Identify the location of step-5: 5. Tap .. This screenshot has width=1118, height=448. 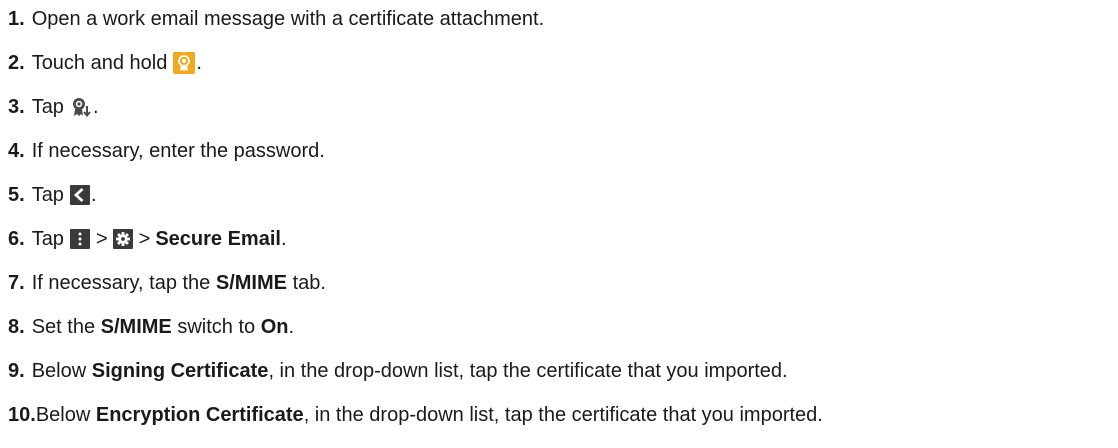
(52, 195).